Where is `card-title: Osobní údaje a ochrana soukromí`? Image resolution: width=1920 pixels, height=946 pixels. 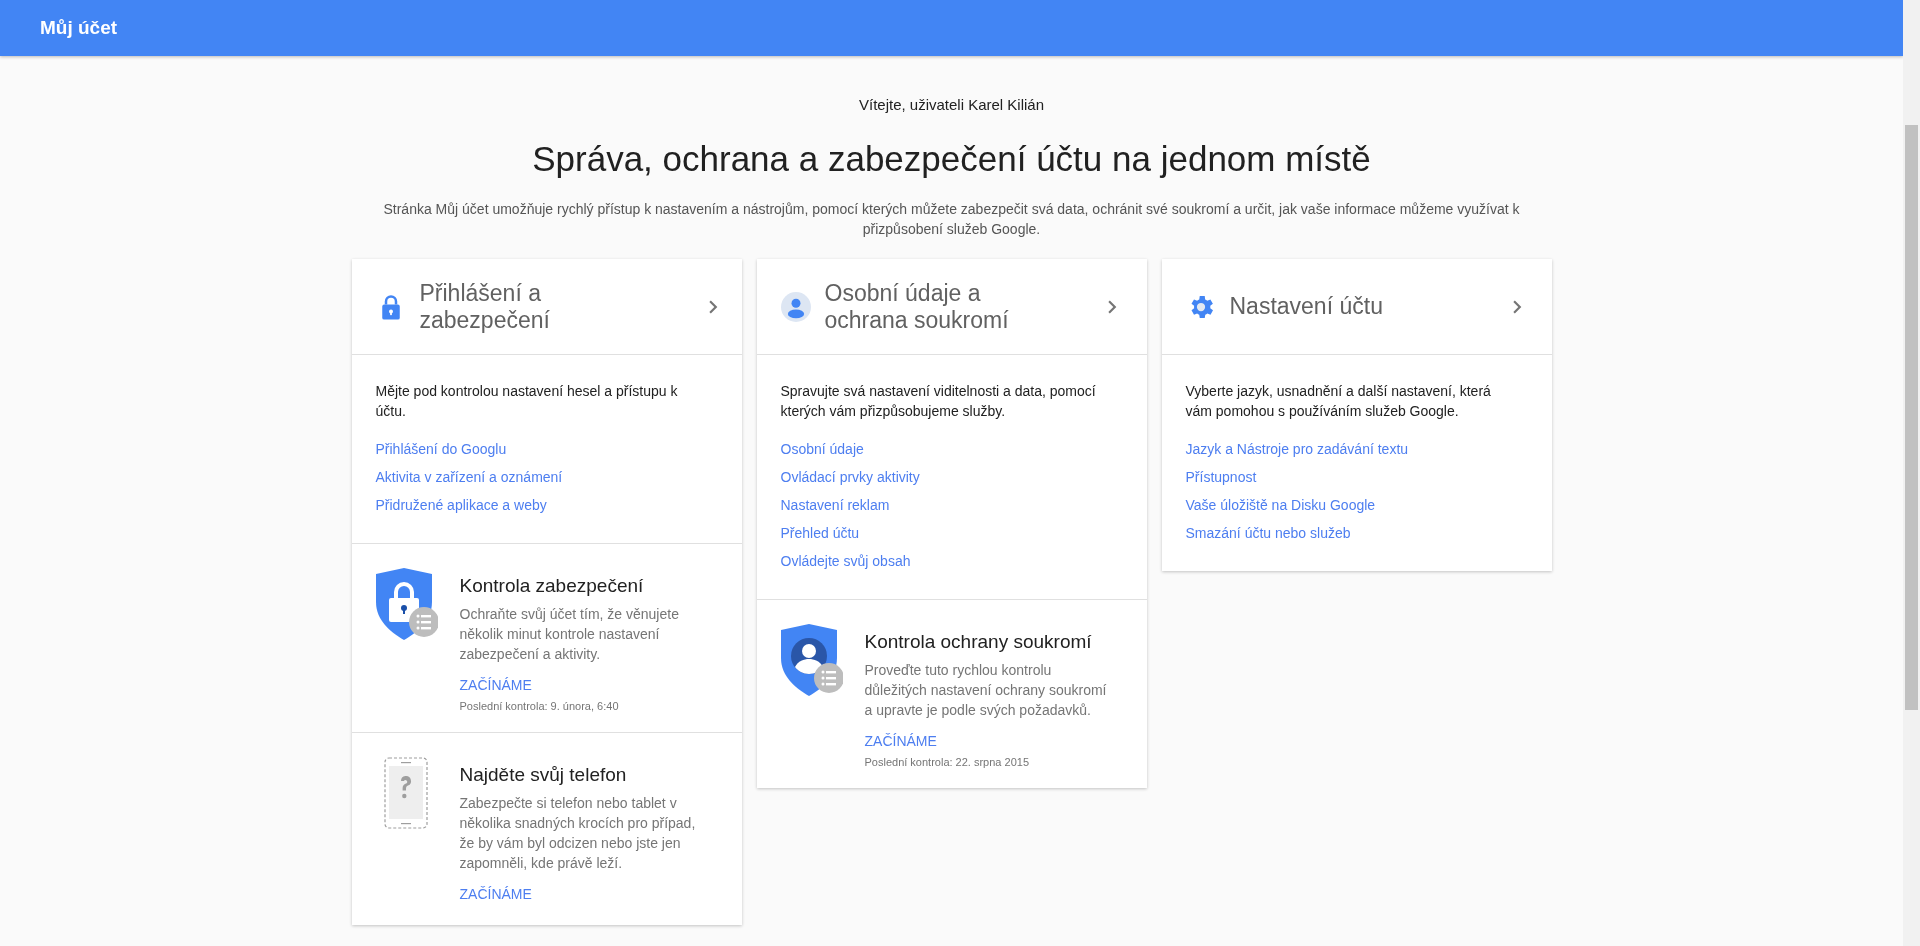
card-title: Osobní údaje a ochrana soukromí is located at coordinates (917, 306).